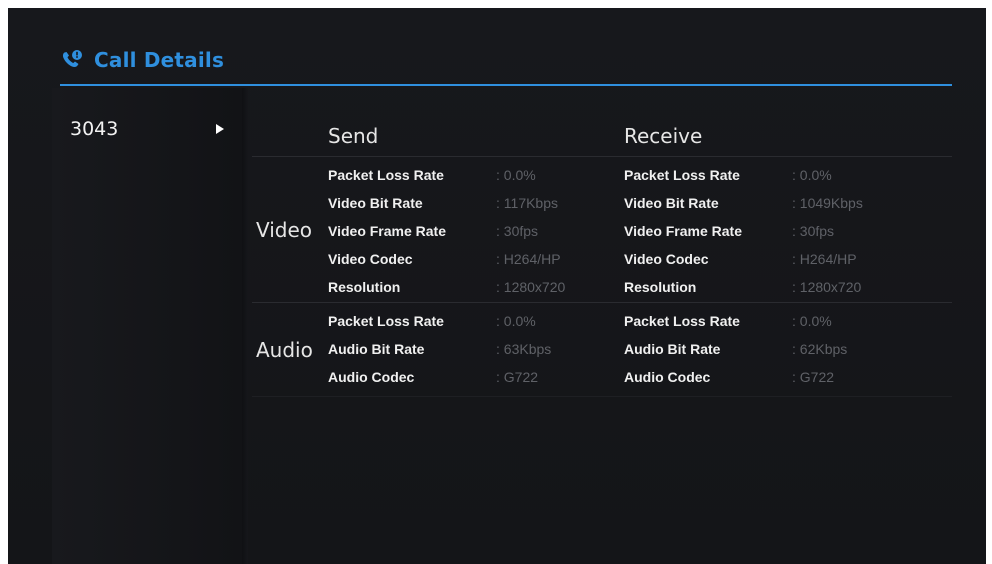 This screenshot has width=992, height=564. Describe the element at coordinates (353, 136) in the screenshot. I see `send-column-header: Send` at that location.